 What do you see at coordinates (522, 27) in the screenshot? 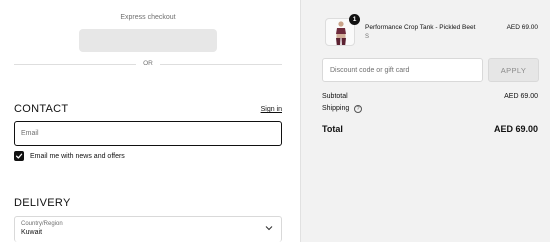
I see `product-price: AED 69.00` at bounding box center [522, 27].